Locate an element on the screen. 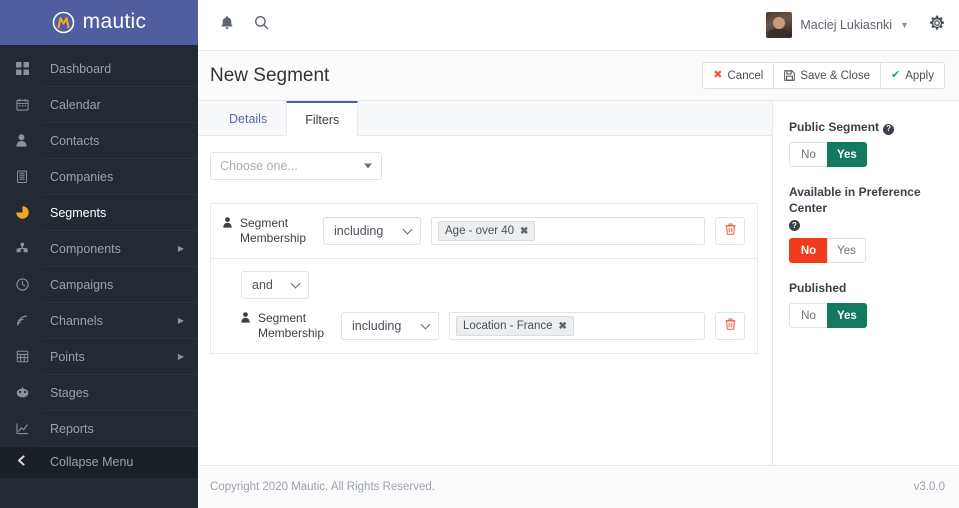  trash-icon is located at coordinates (730, 326).